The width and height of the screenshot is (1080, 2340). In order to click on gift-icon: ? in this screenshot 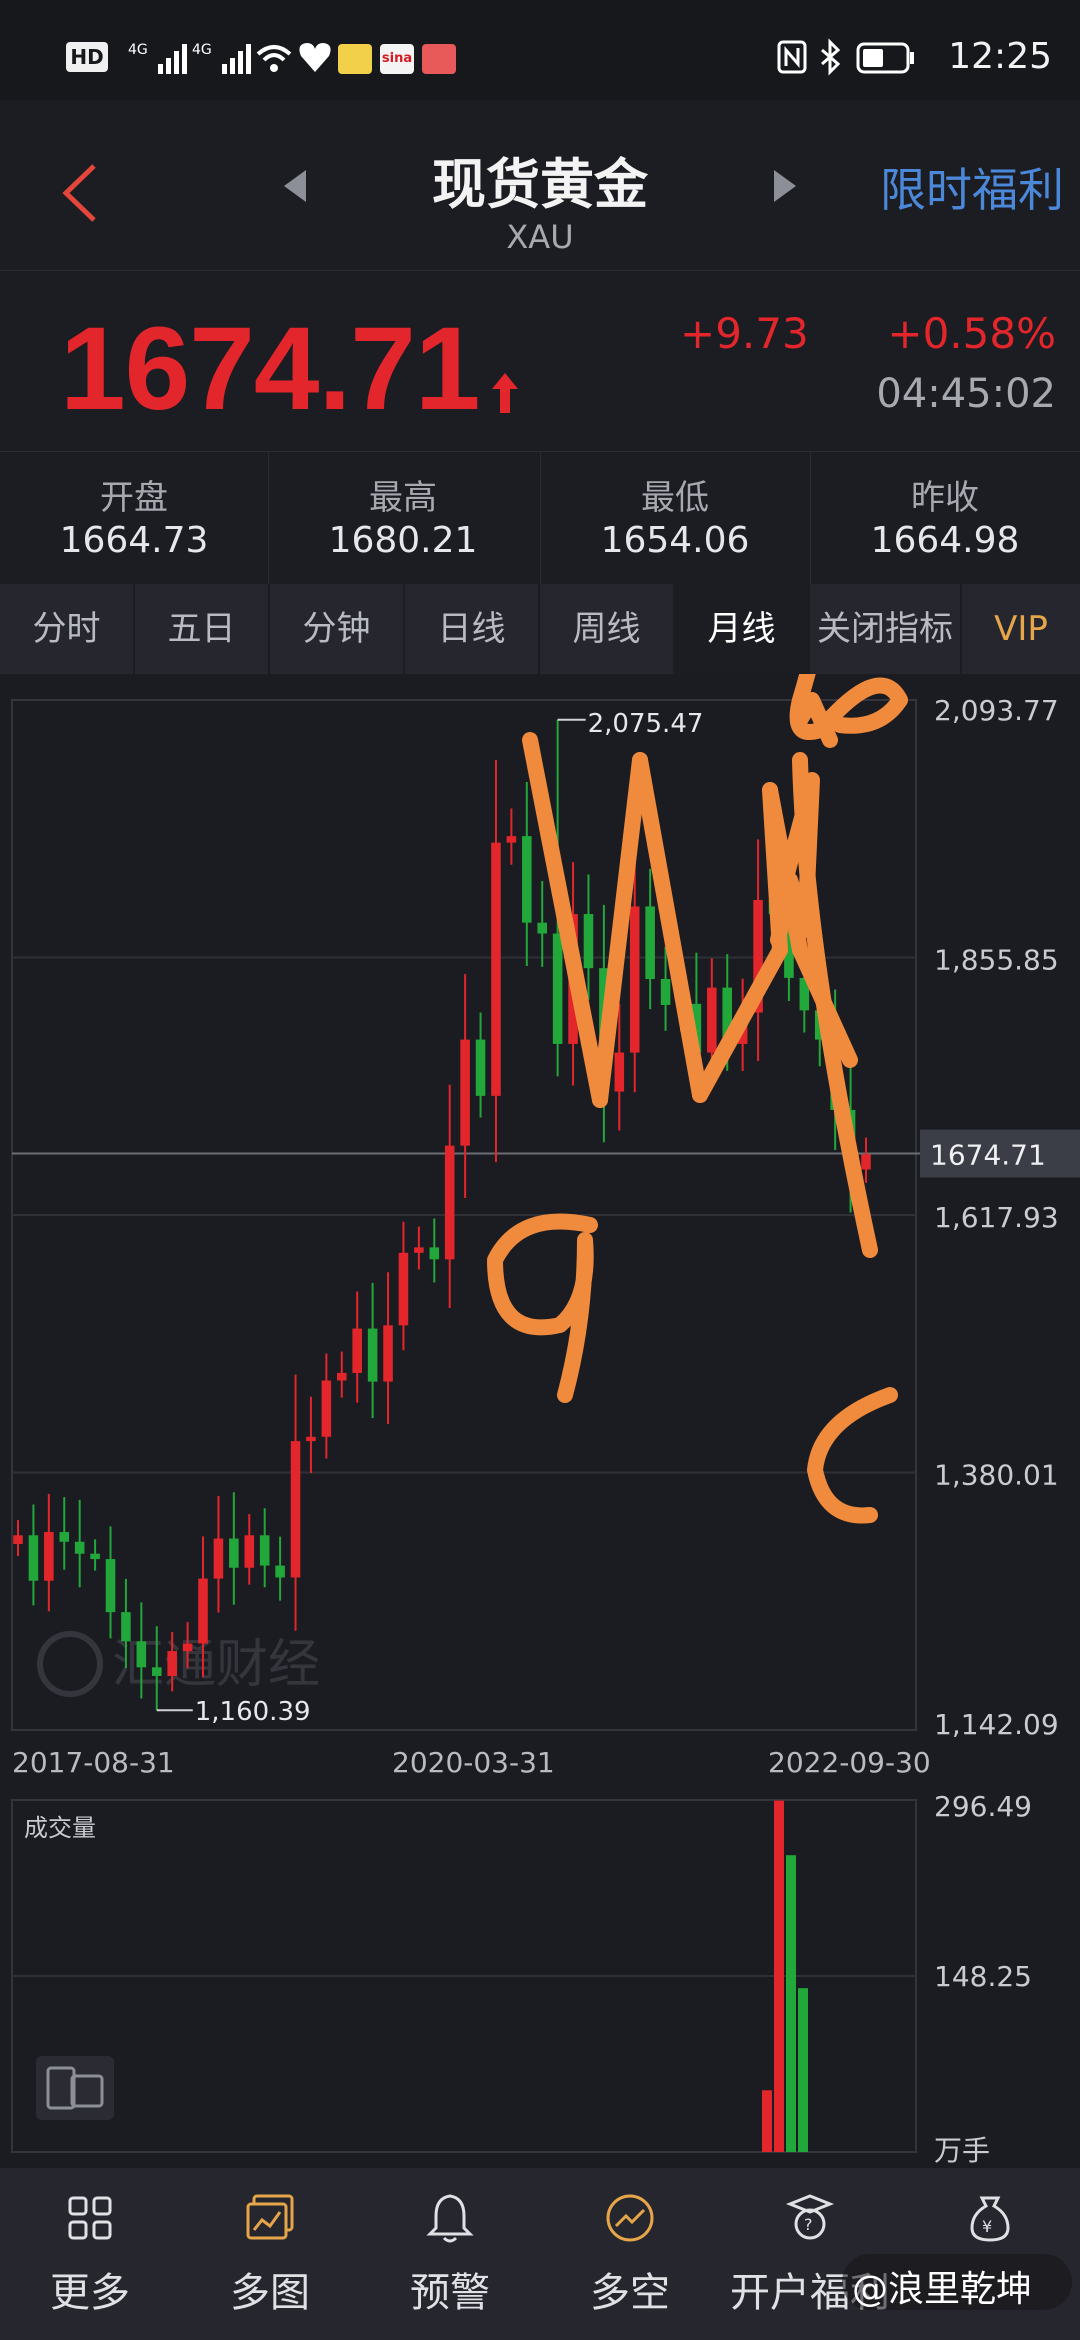, I will do `click(810, 2217)`.